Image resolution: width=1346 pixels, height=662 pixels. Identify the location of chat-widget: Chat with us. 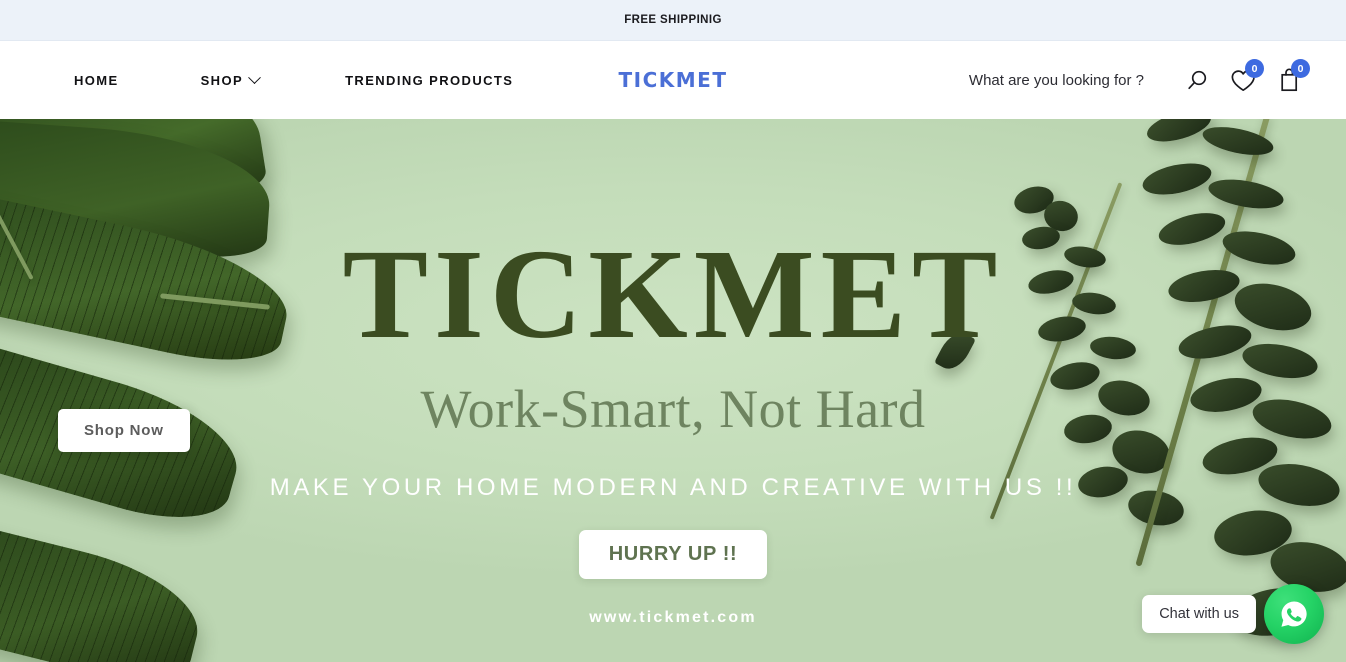
(1233, 614).